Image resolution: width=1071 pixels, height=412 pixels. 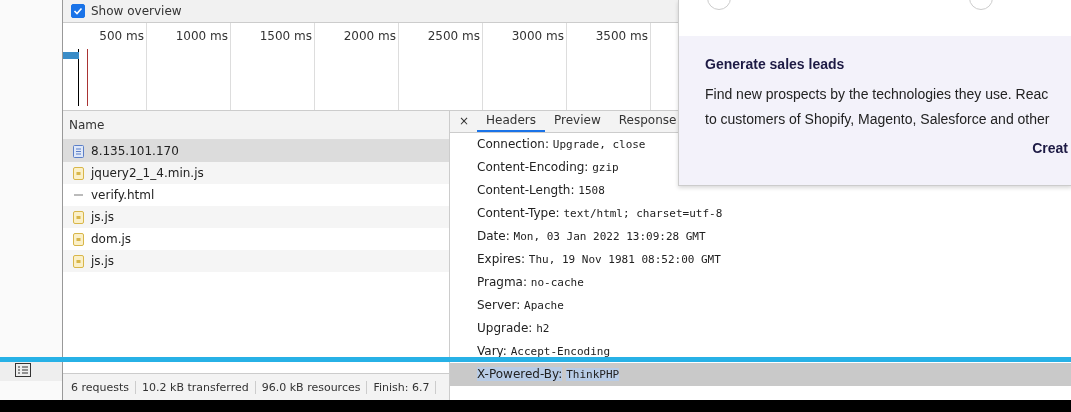 I want to click on tab: Headers, so click(x=511, y=122).